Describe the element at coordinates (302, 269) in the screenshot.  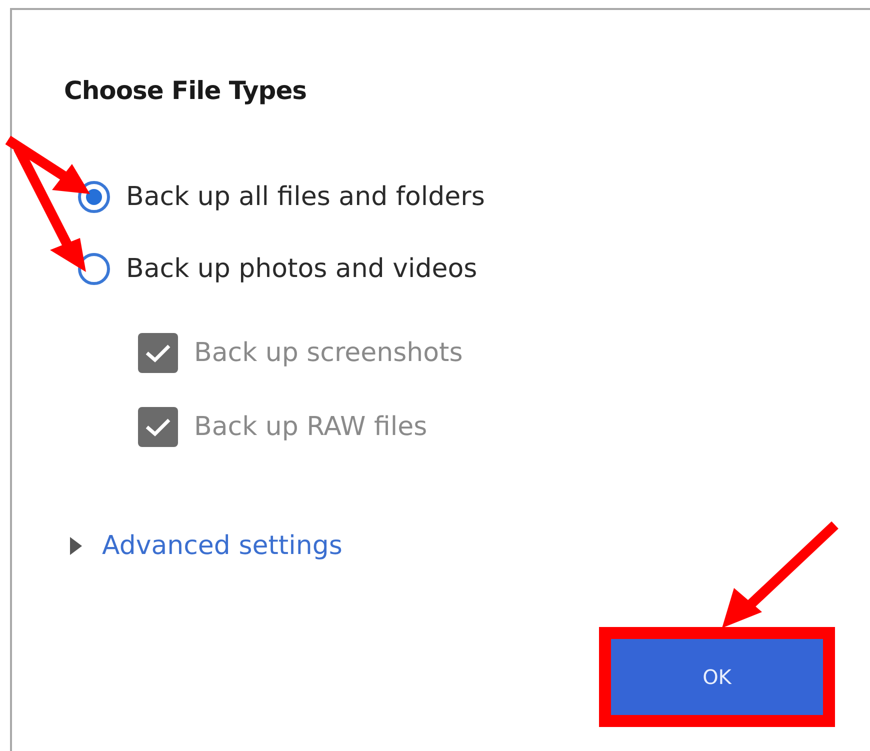
I see `radio-label: Back up photos and videos` at that location.